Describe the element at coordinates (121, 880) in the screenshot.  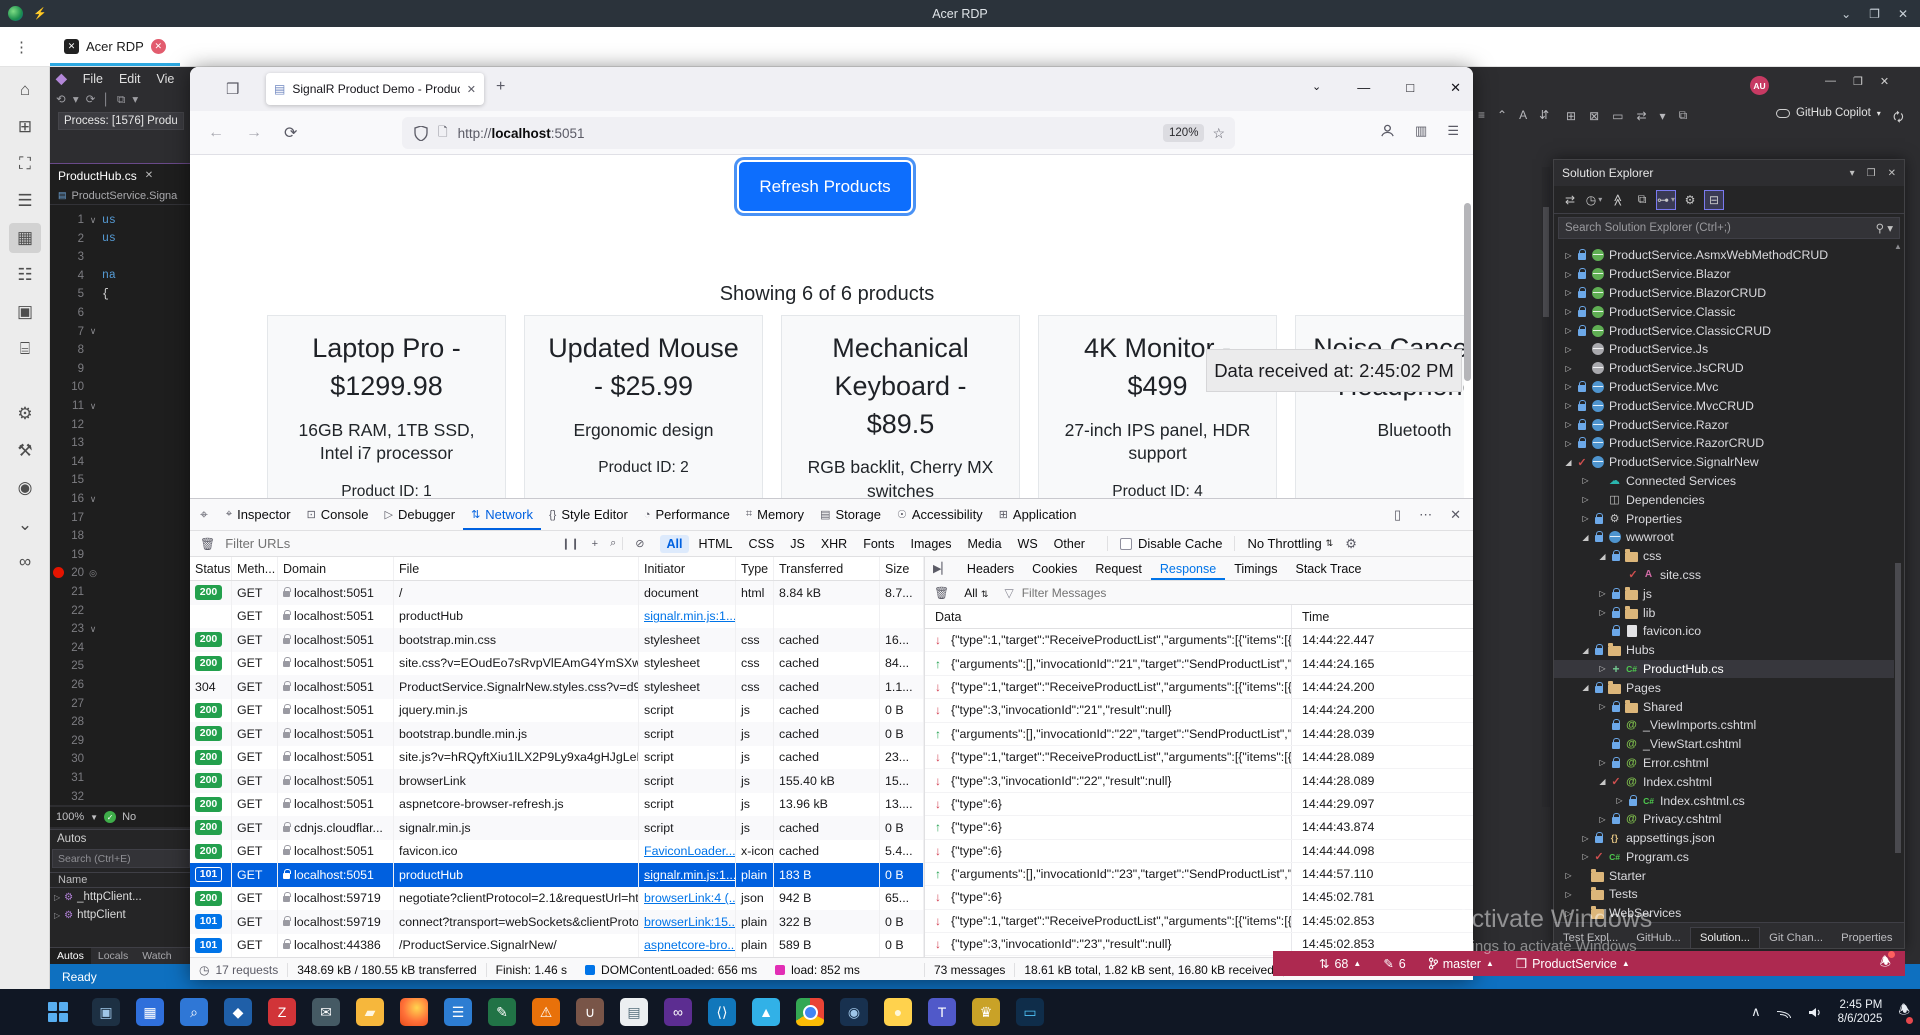
I see `autos-name-column-header: Name` at that location.